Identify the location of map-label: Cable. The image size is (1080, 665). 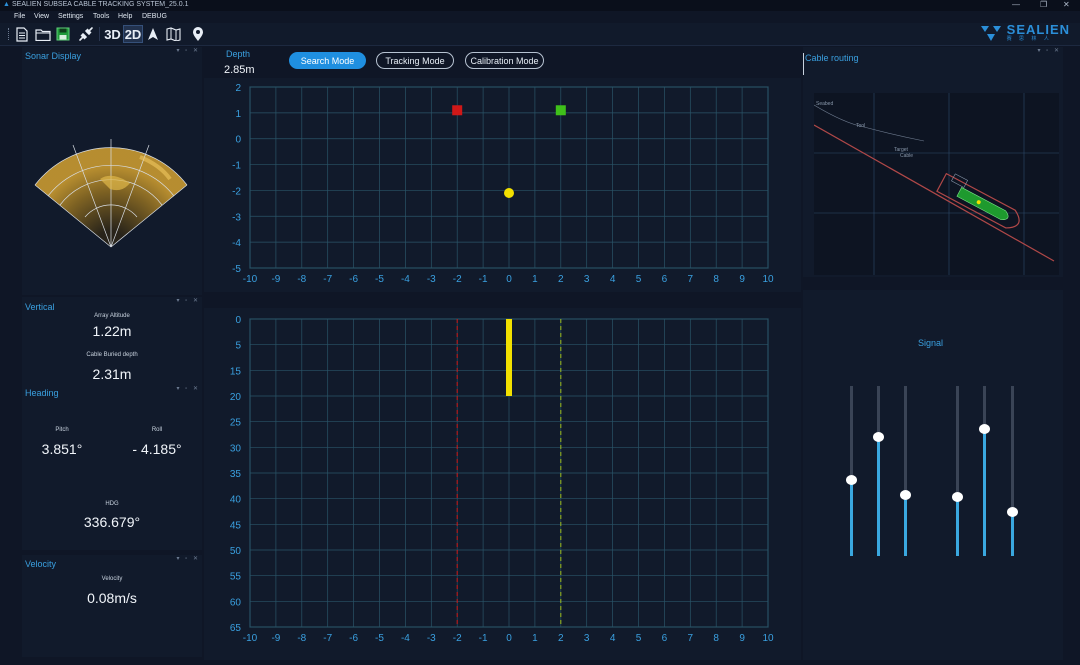
(906, 156).